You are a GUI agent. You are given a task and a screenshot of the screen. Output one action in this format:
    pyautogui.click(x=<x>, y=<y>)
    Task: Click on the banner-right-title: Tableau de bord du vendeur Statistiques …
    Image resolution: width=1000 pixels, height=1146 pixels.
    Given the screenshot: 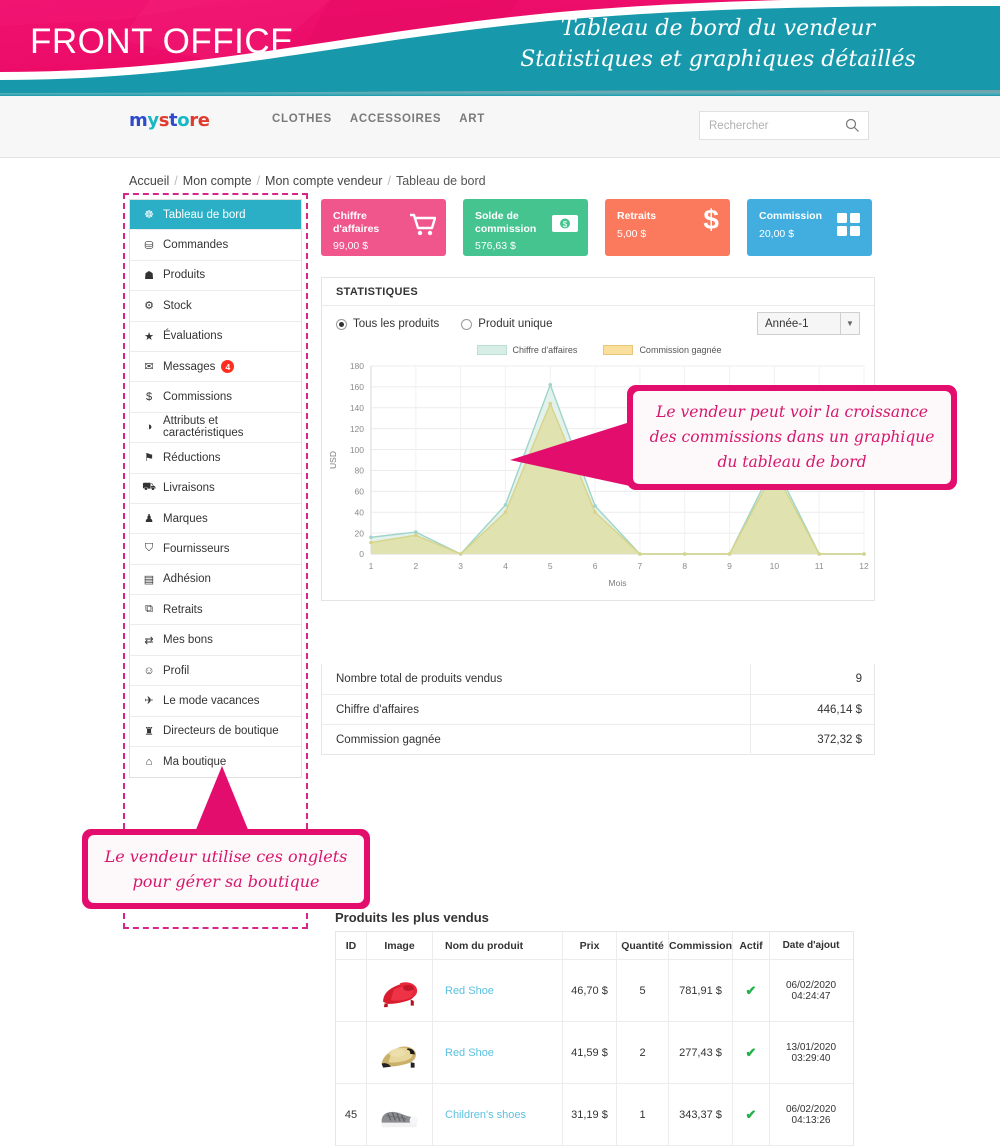 What is the action you would take?
    pyautogui.click(x=718, y=44)
    